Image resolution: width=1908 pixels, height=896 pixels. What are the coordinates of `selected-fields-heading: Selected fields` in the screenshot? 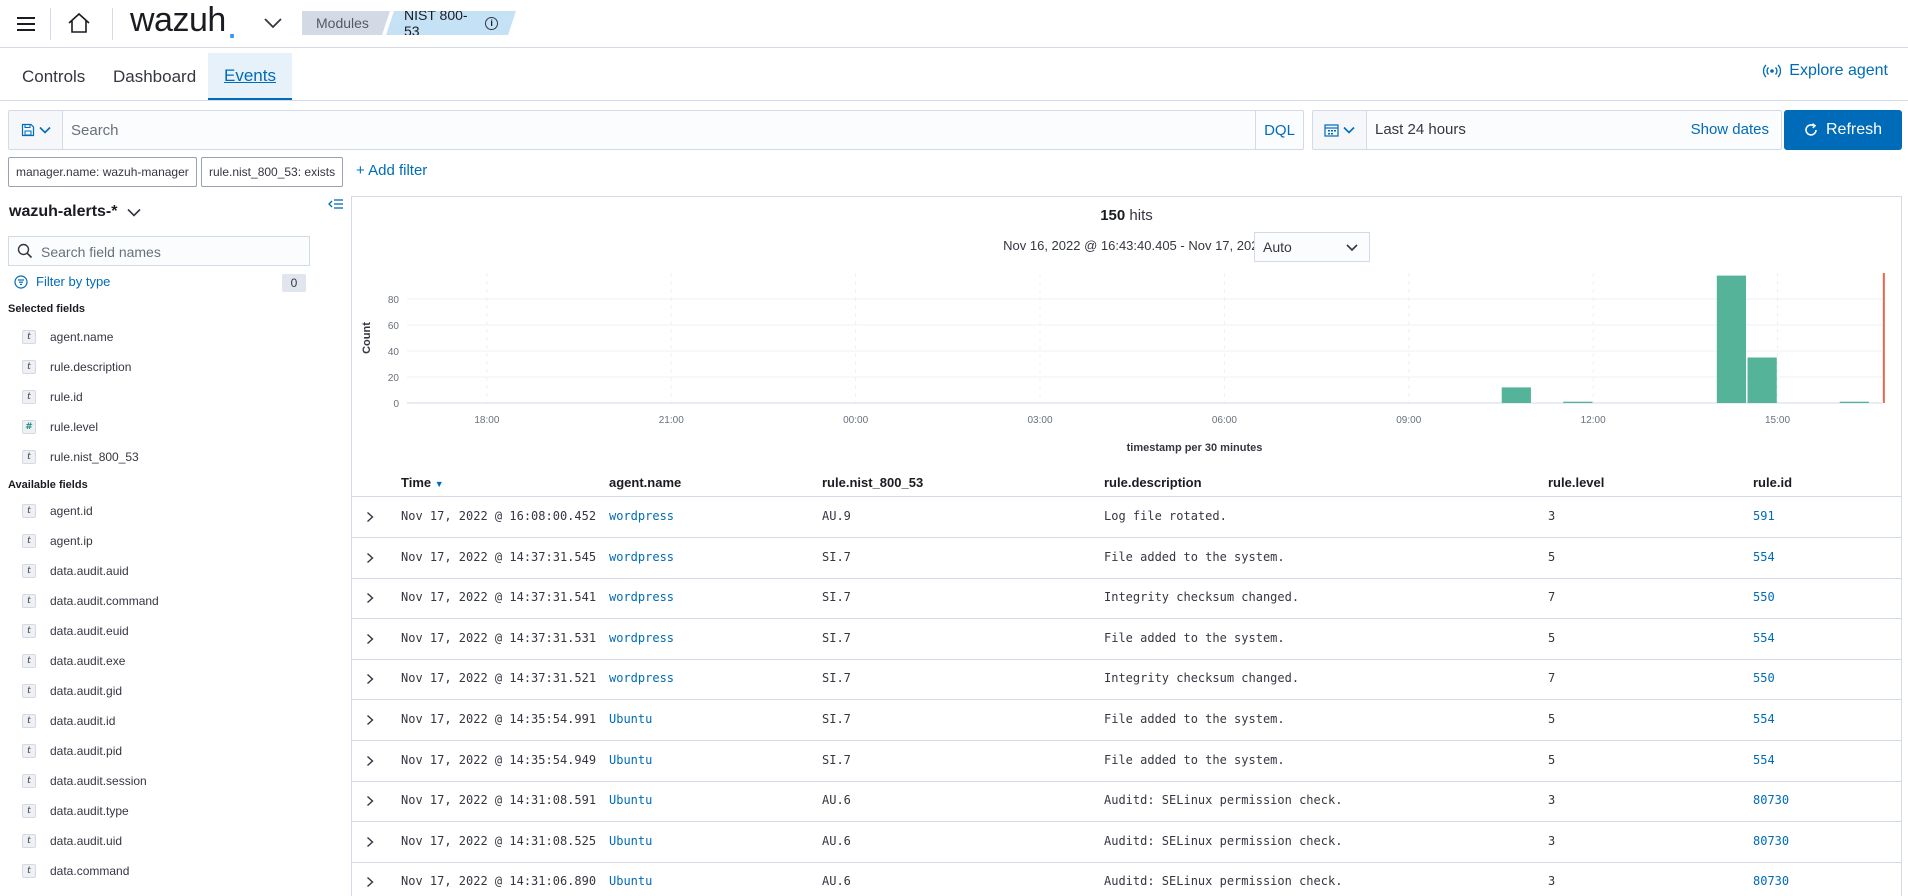 It's located at (47, 309).